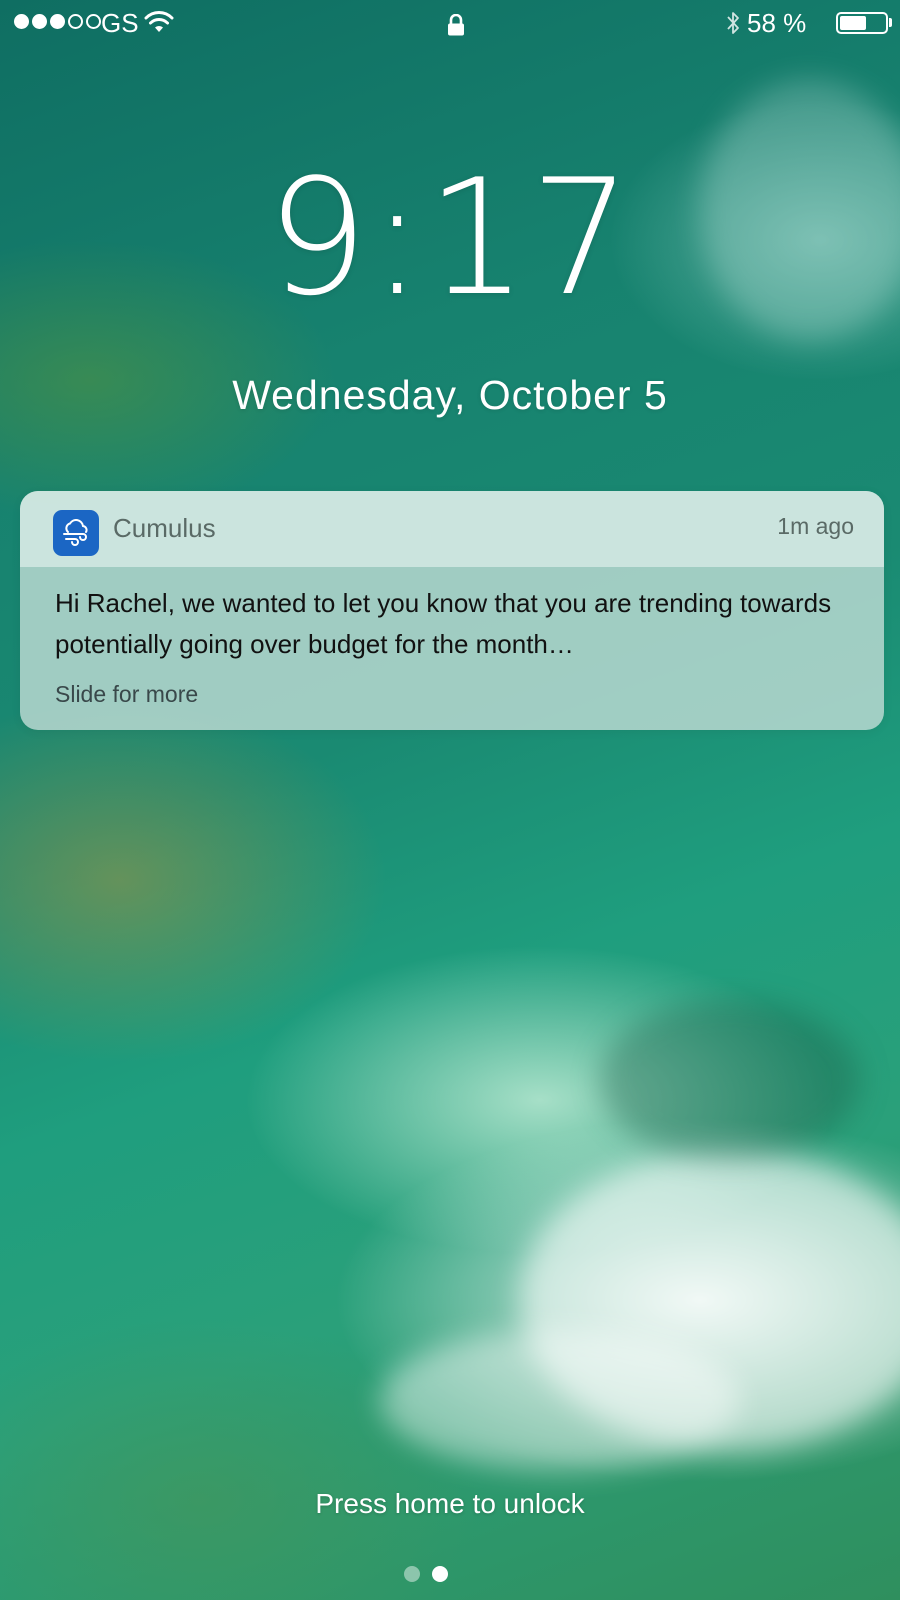 This screenshot has height=1600, width=900. I want to click on battery-percentage: 58 %, so click(777, 23).